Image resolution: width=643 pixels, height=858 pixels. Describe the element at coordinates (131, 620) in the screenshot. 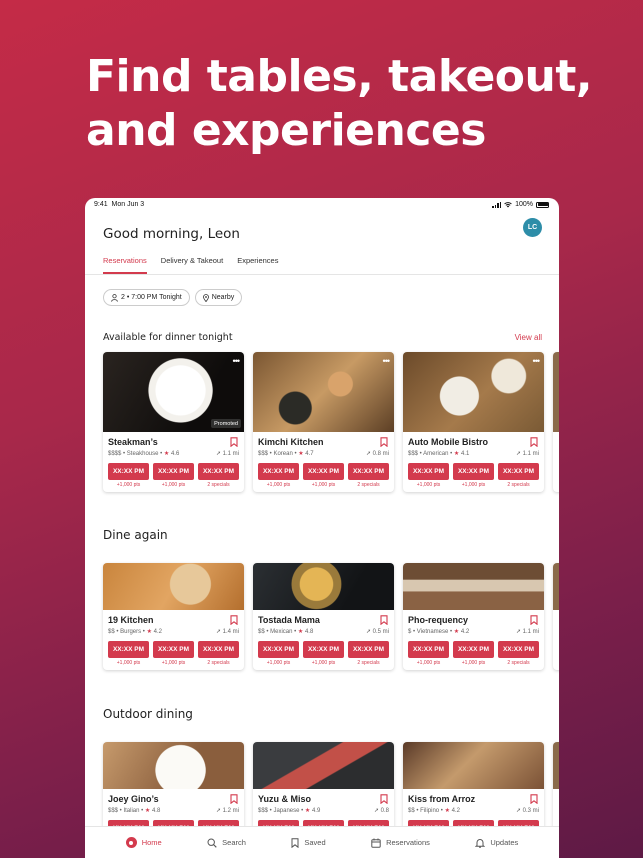

I see `restaurant-name: 19 Kitchen` at that location.